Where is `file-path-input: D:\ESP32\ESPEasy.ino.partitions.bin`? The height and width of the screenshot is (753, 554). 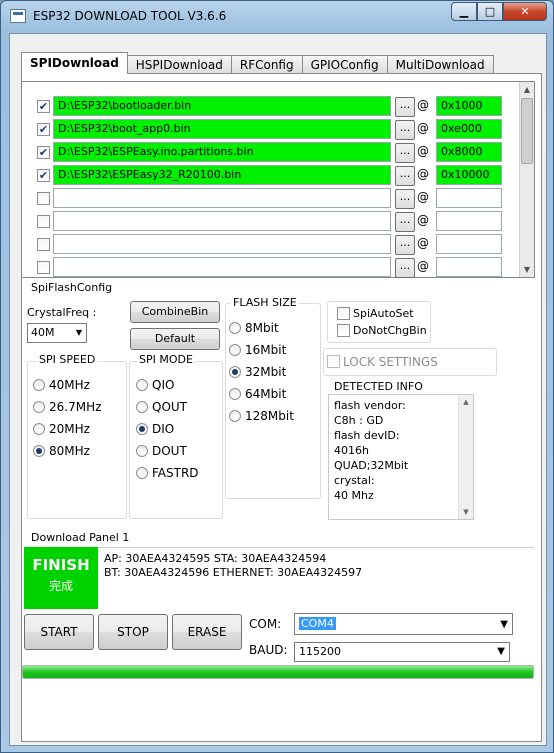
file-path-input: D:\ESP32\ESPEasy.ino.partitions.bin is located at coordinates (222, 152).